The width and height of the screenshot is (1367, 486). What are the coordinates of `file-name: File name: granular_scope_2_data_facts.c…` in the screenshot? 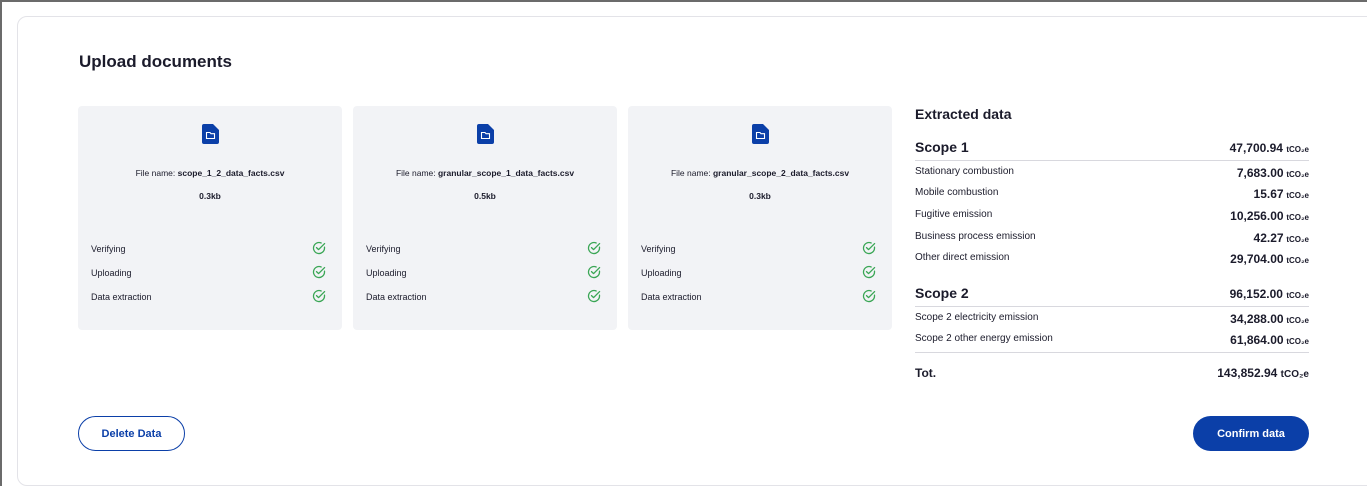 It's located at (760, 173).